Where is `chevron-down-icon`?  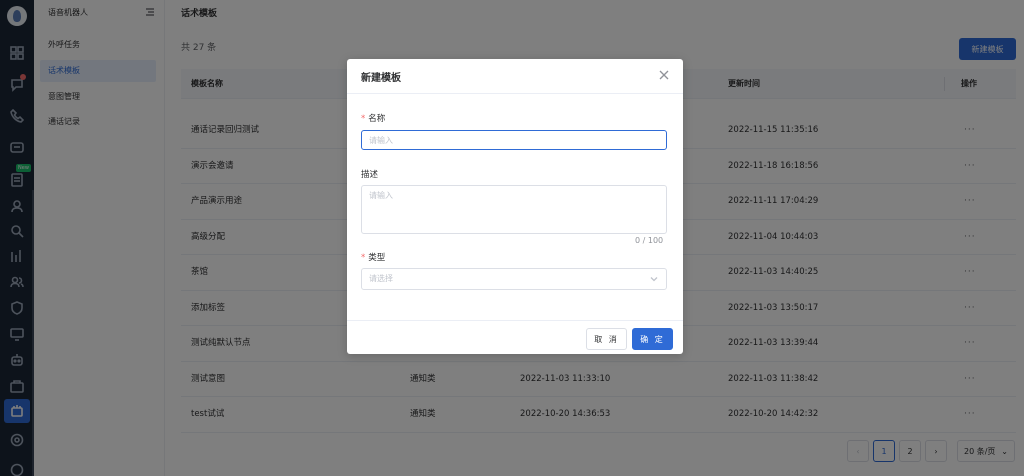 chevron-down-icon is located at coordinates (654, 279).